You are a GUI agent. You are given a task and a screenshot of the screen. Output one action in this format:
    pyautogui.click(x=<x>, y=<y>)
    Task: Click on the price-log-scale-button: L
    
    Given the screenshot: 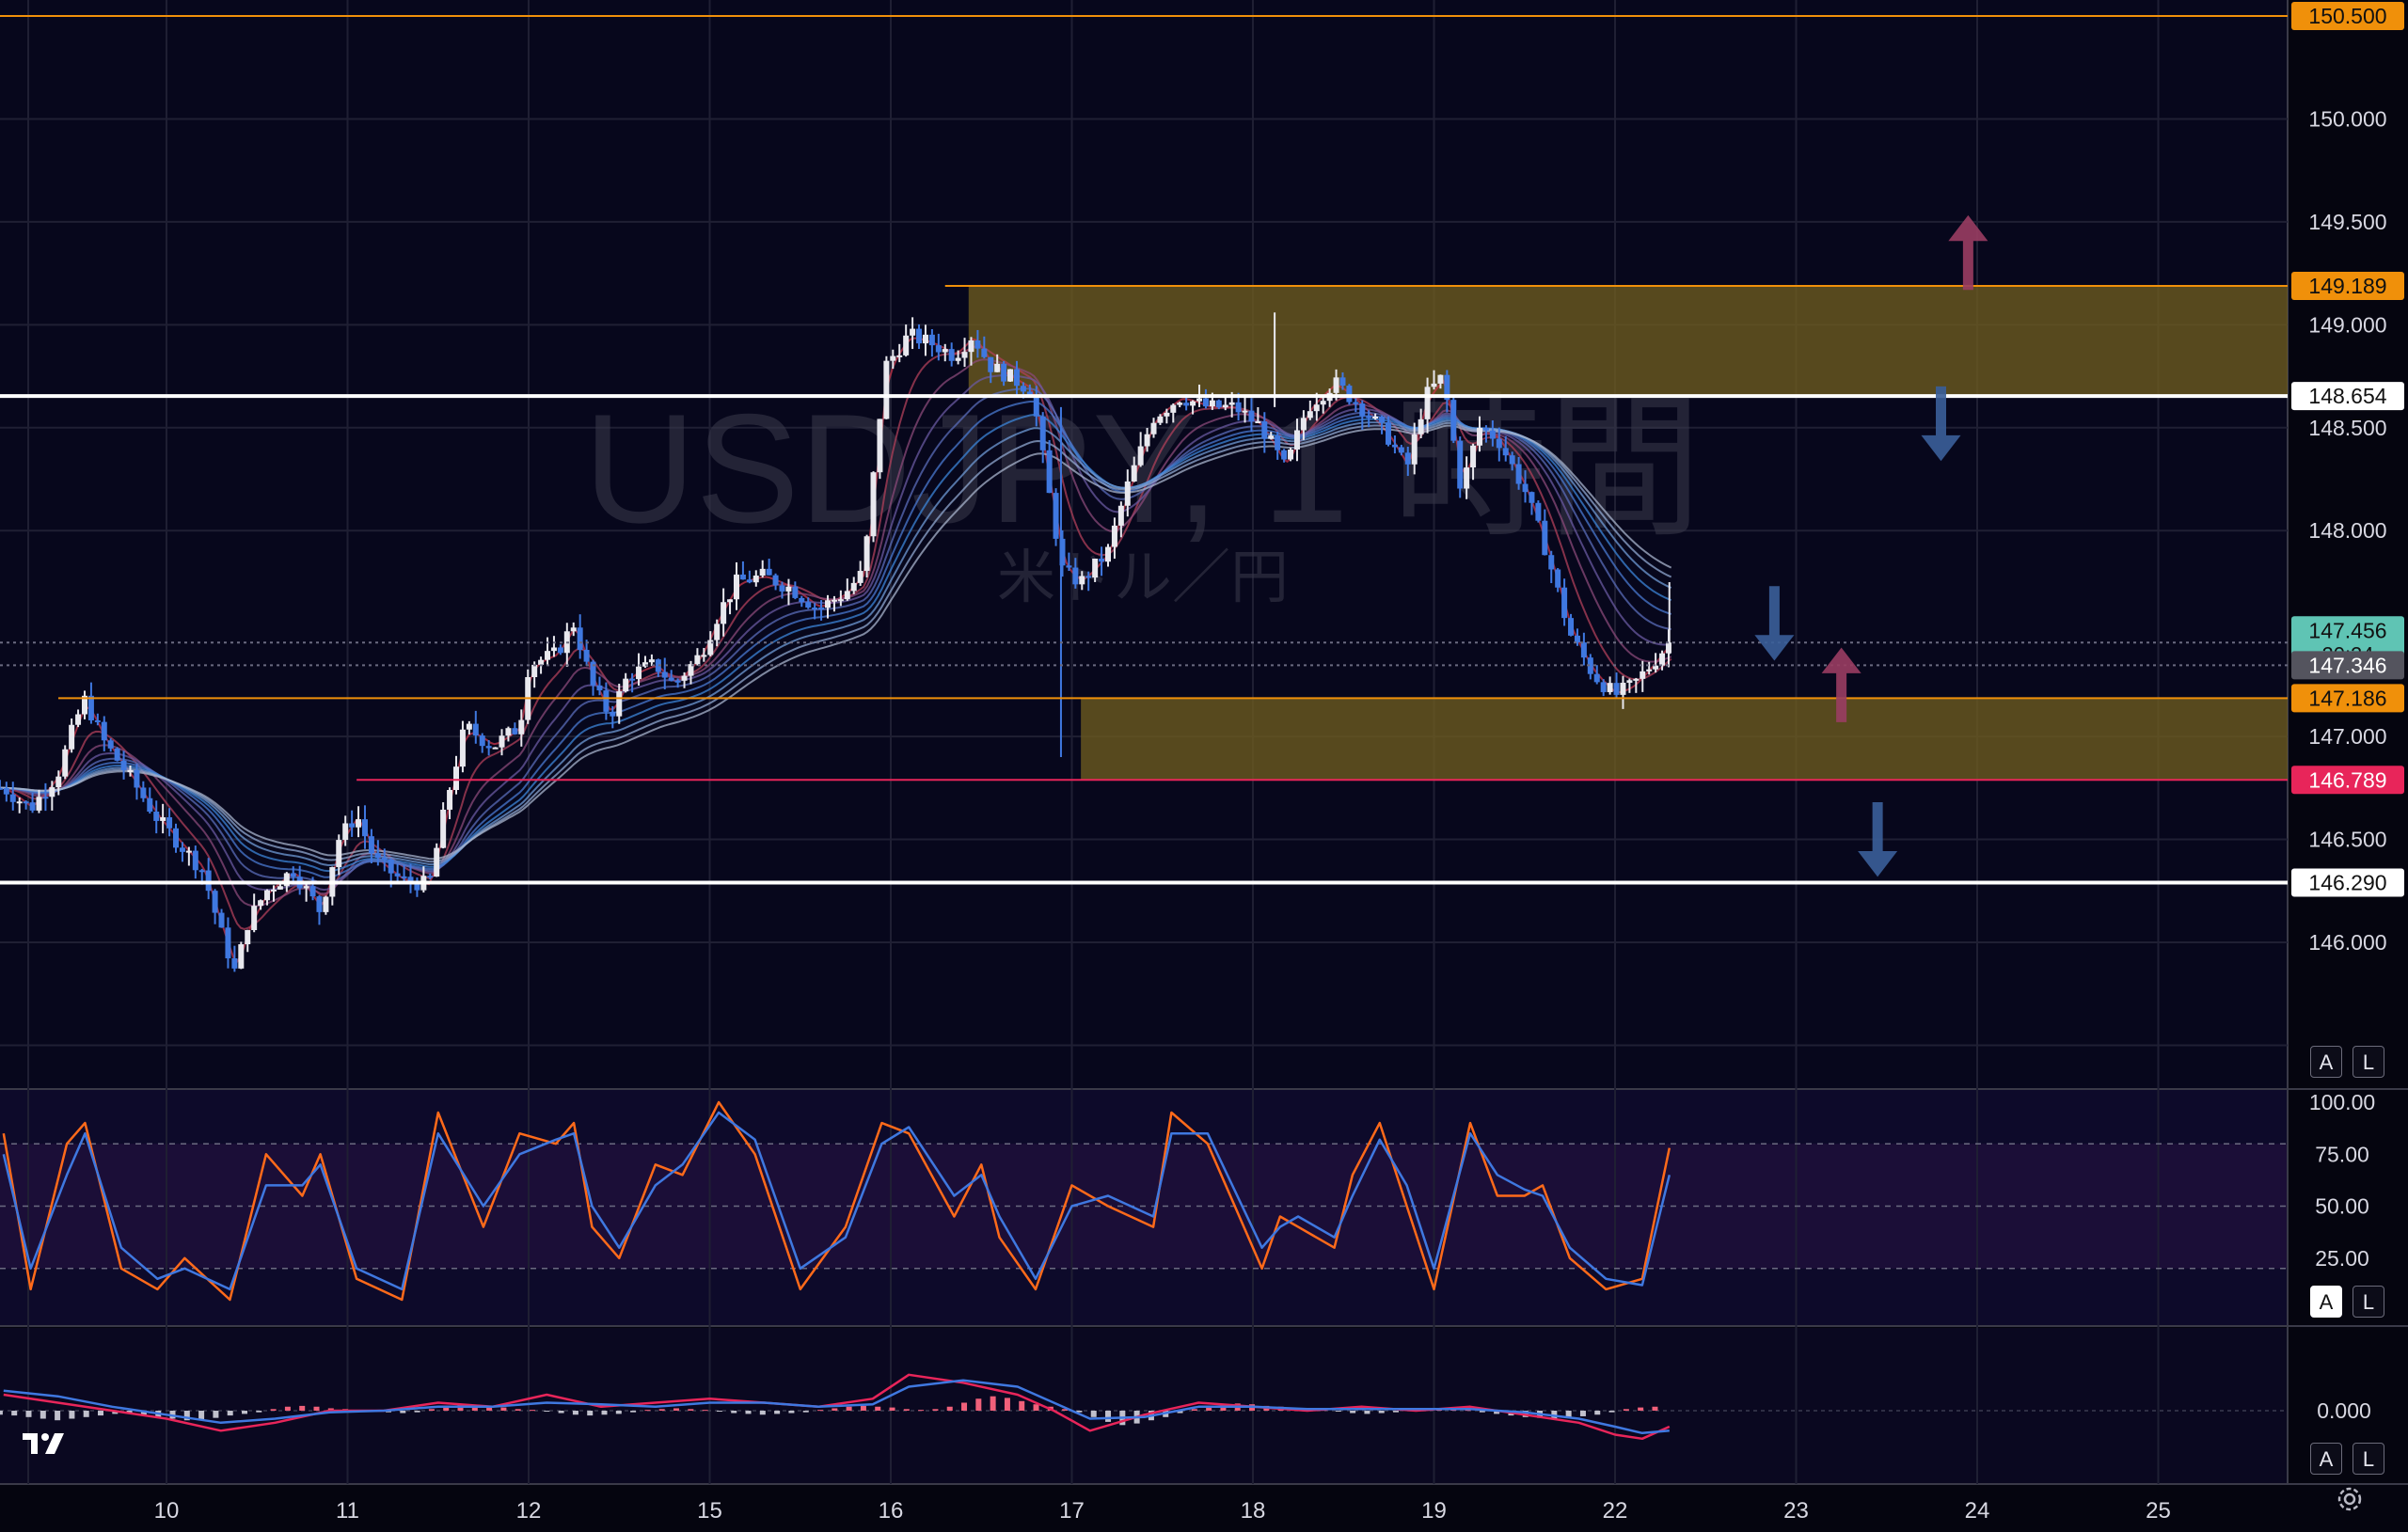 What is the action you would take?
    pyautogui.click(x=2368, y=1062)
    